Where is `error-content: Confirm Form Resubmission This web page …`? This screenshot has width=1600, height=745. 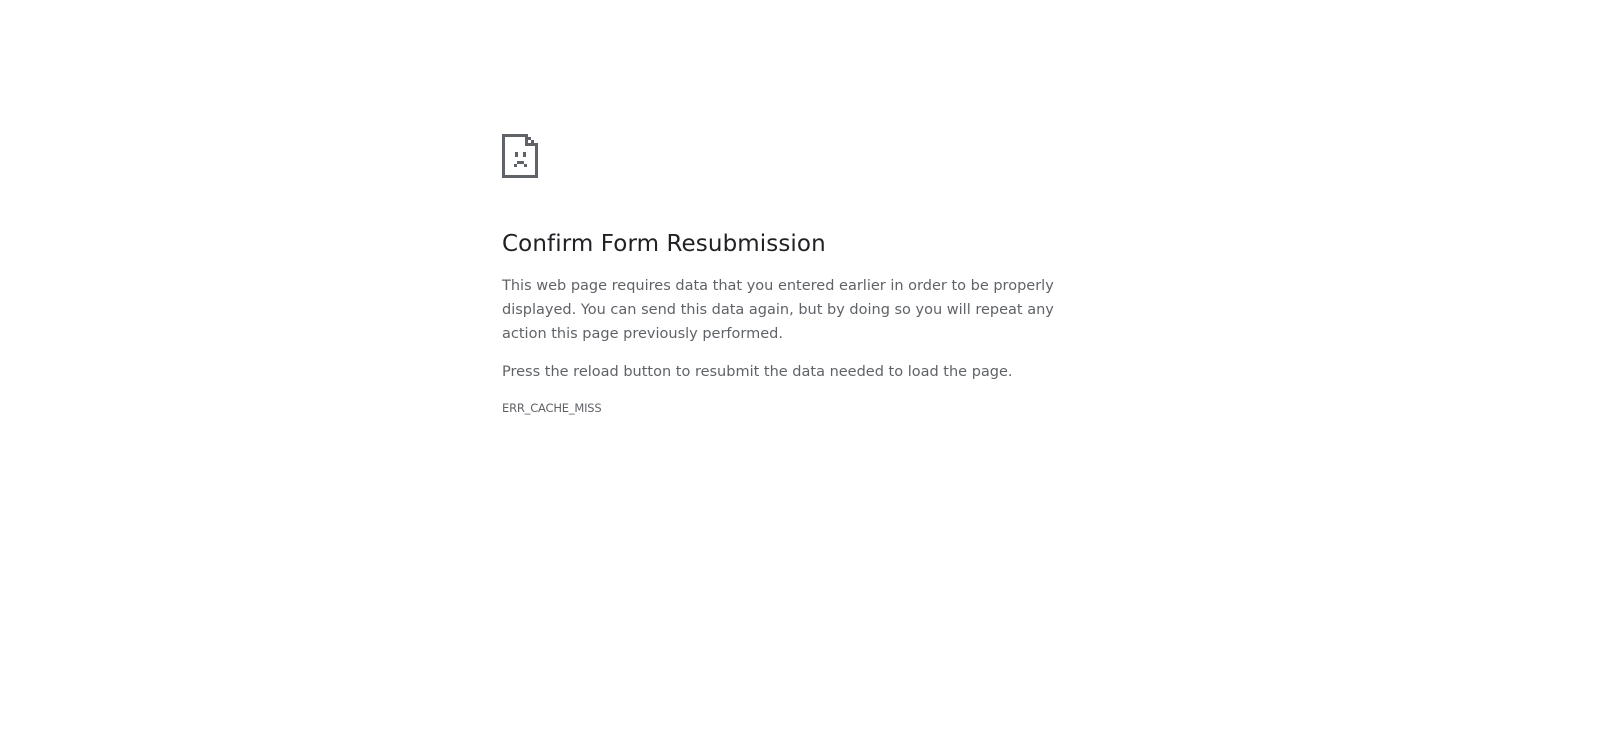 error-content: Confirm Form Resubmission This web page … is located at coordinates (802, 275).